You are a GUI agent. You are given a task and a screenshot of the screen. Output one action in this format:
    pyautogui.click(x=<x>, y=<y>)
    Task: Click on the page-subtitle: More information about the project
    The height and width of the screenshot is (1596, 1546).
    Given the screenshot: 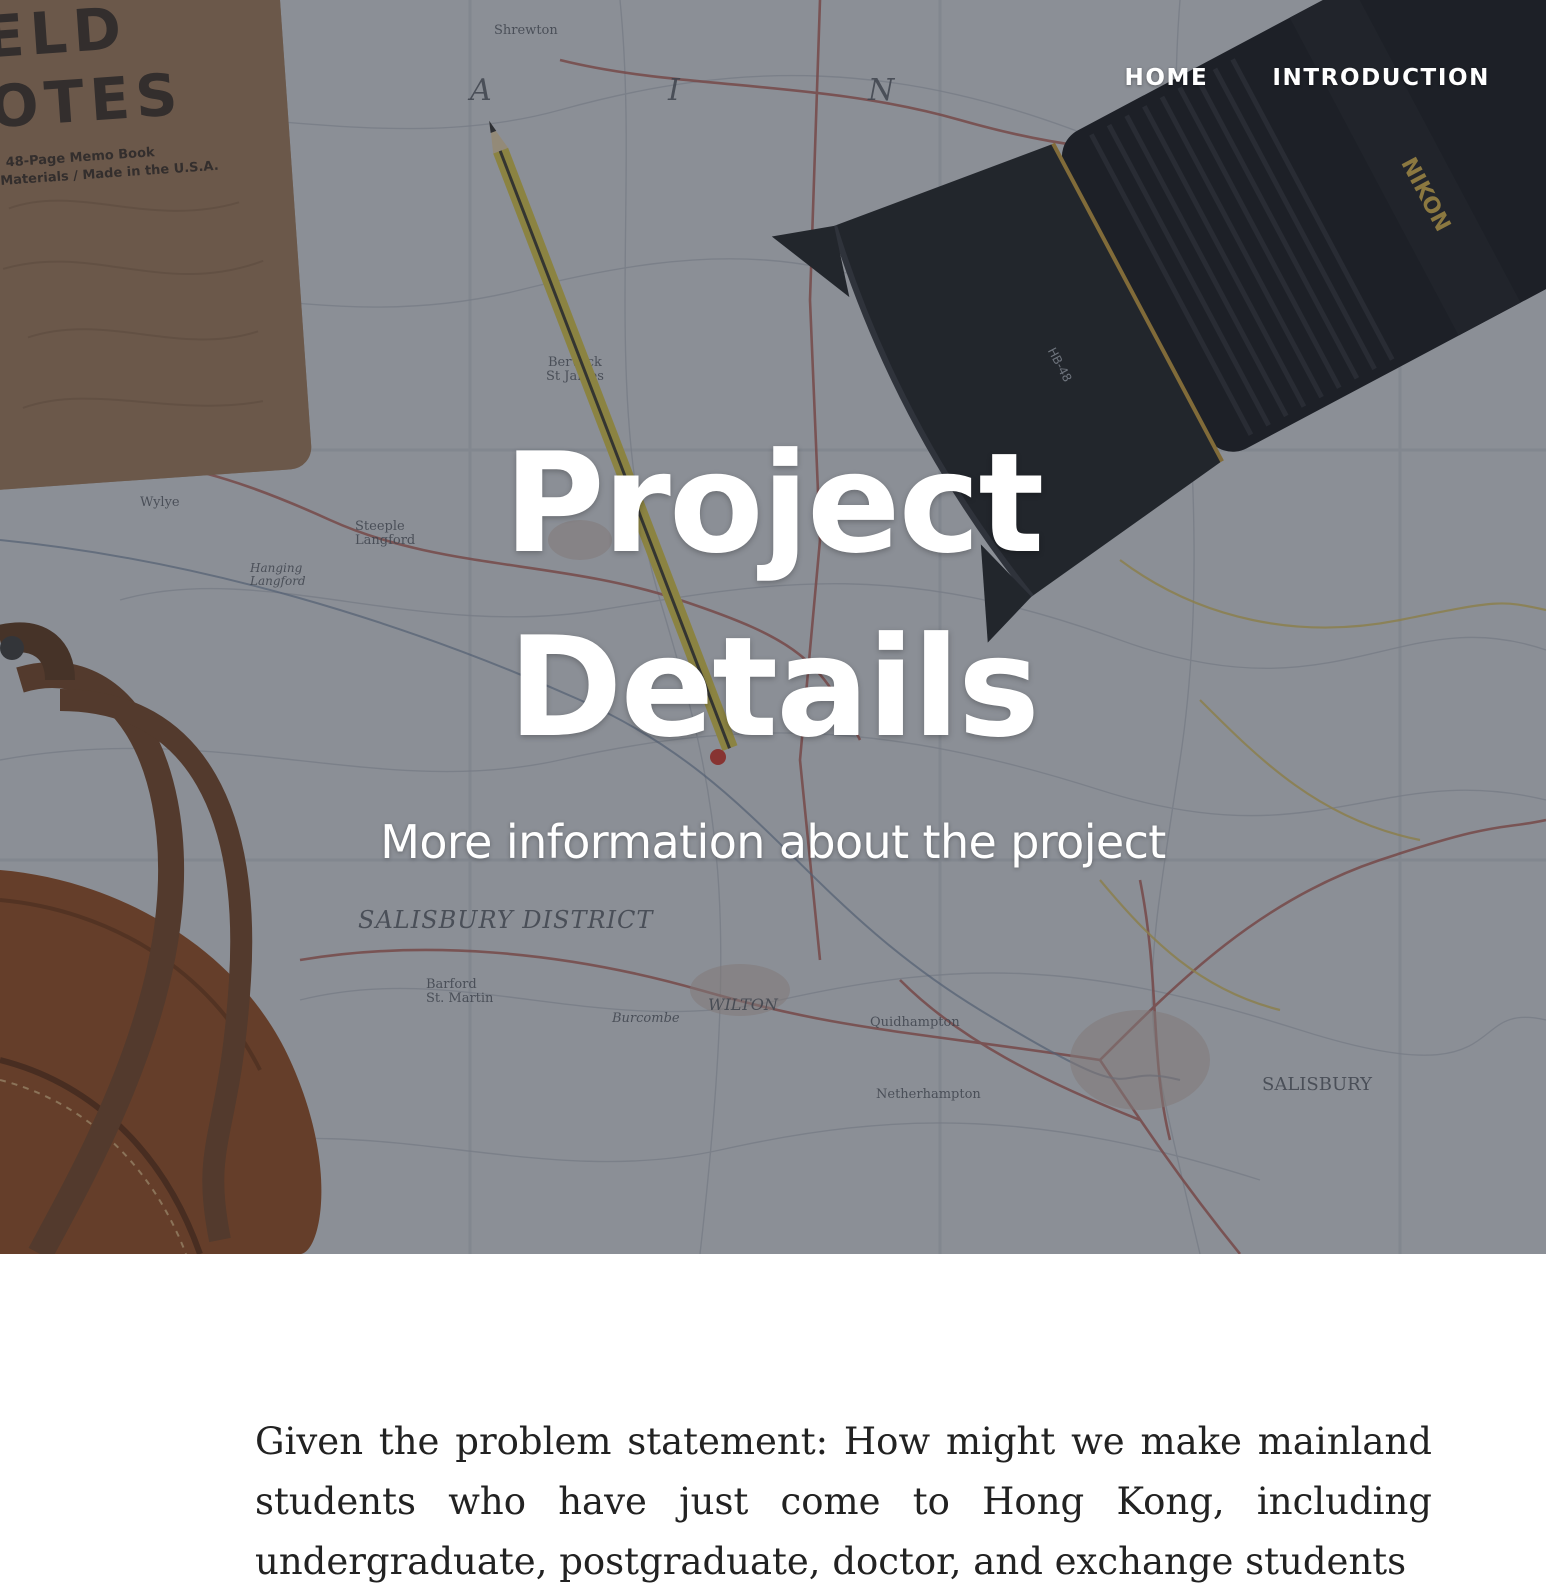 What is the action you would take?
    pyautogui.click(x=773, y=842)
    